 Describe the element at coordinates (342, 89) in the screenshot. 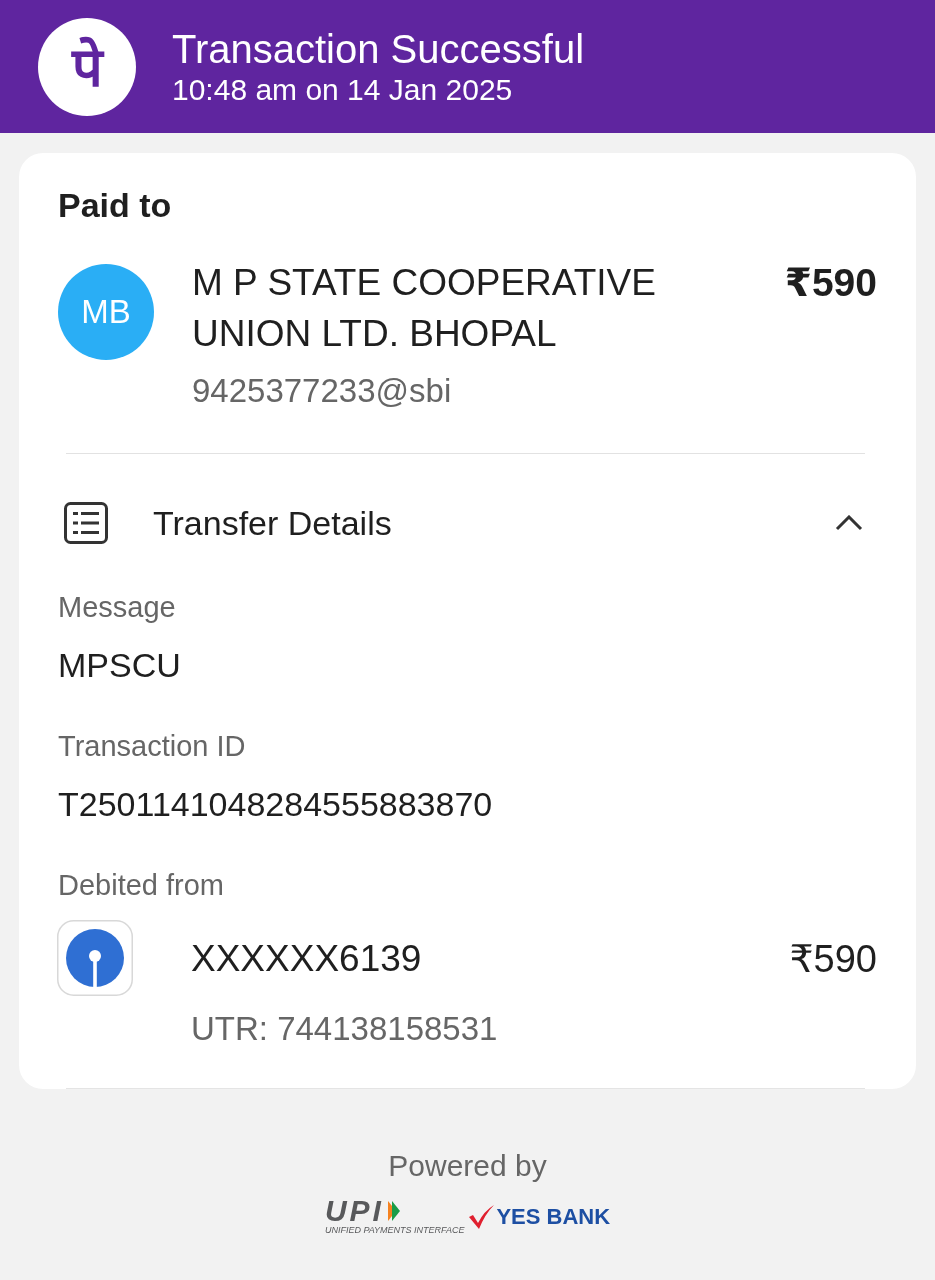

I see `transaction-time: 10:48 am on 14 Jan 2025` at that location.